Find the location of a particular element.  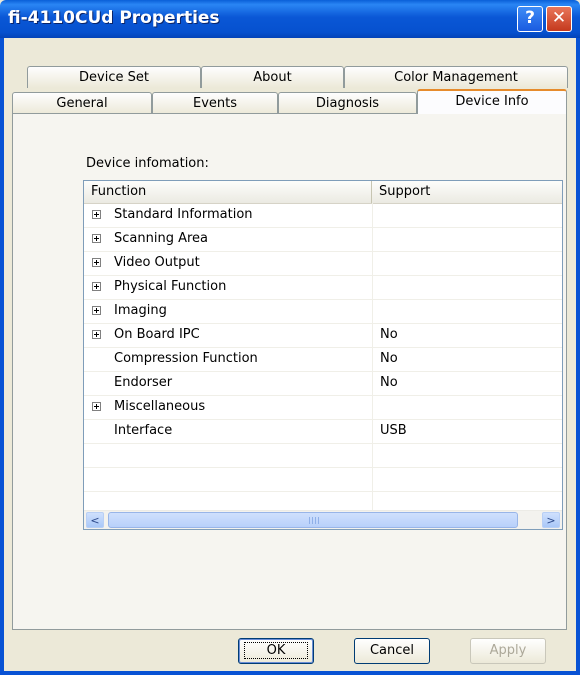

column-header-function: Function is located at coordinates (228, 192).